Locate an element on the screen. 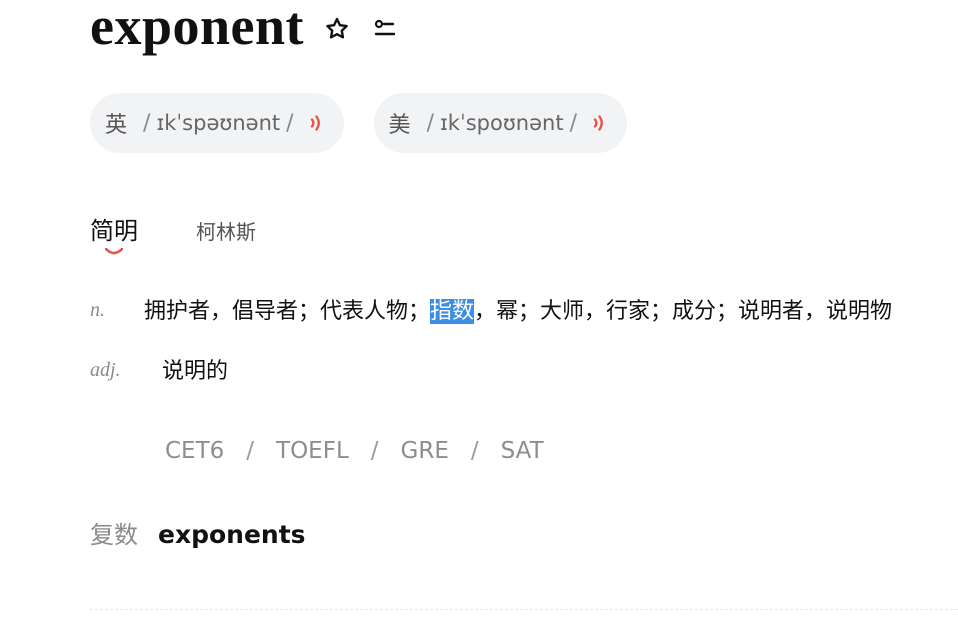  headword: exponent is located at coordinates (197, 28).